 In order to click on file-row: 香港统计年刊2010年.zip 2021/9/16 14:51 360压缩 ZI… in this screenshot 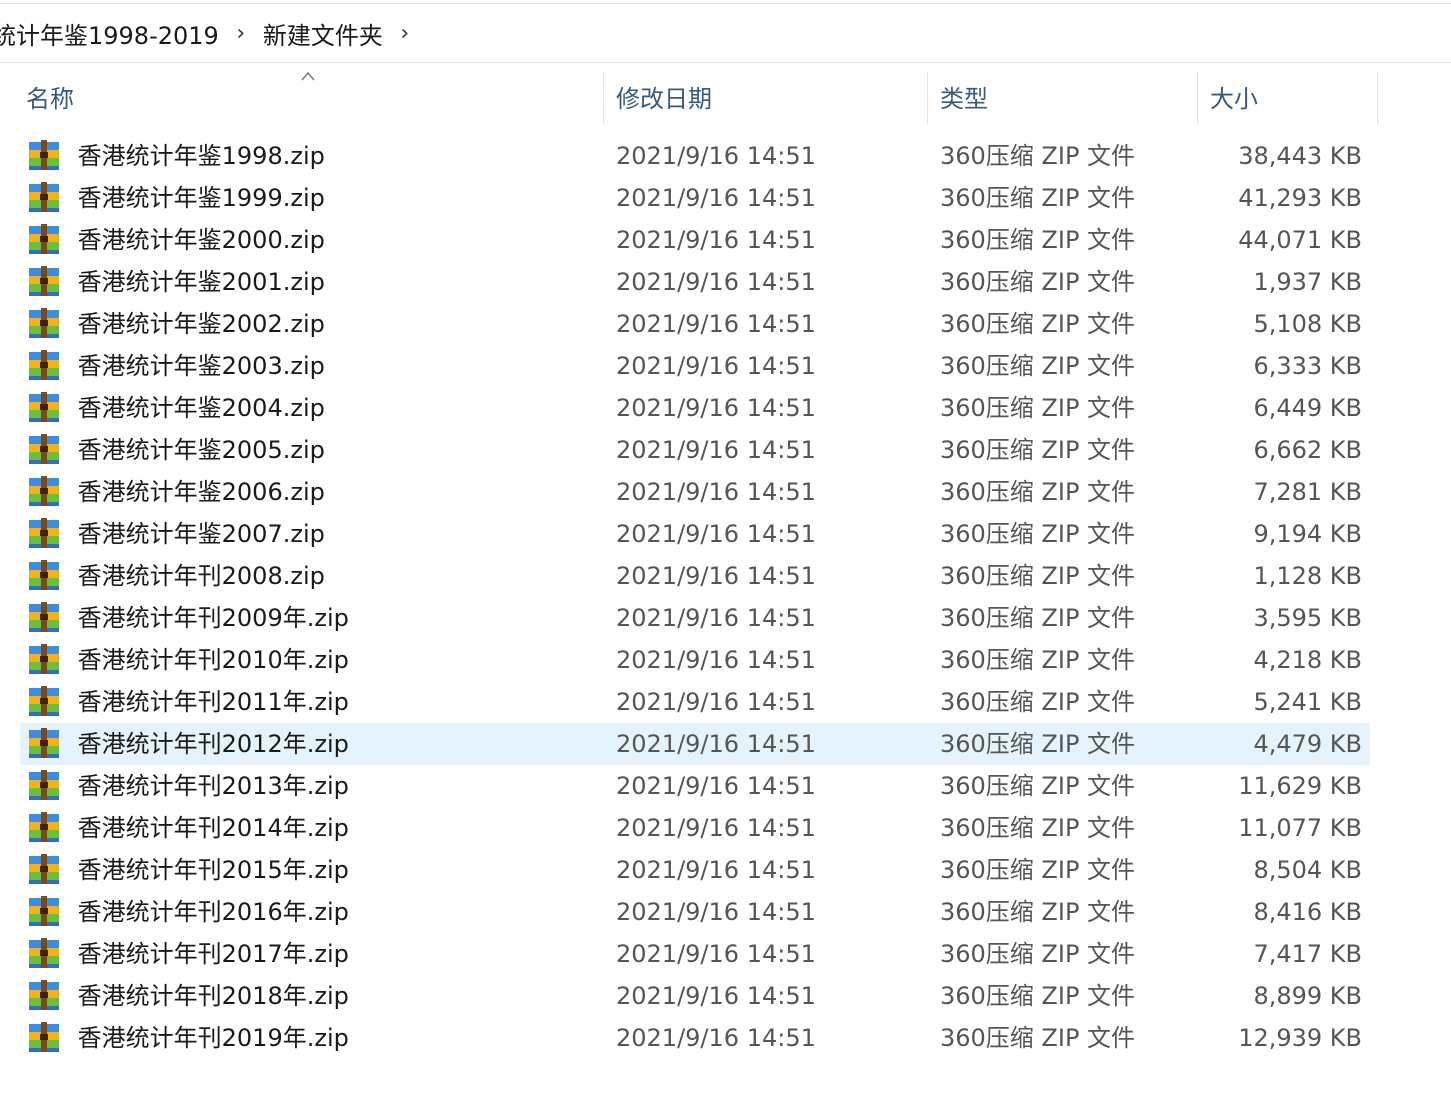, I will do `click(695, 660)`.